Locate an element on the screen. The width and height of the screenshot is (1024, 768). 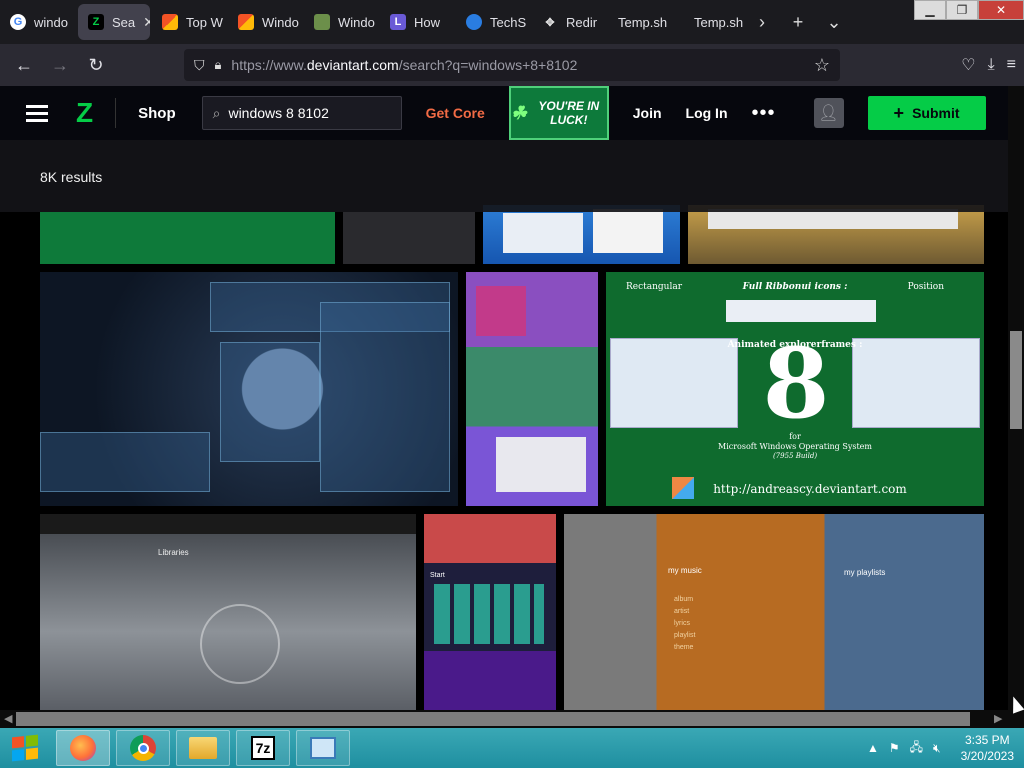
tab-windows-2: Windo is located at coordinates (342, 22).